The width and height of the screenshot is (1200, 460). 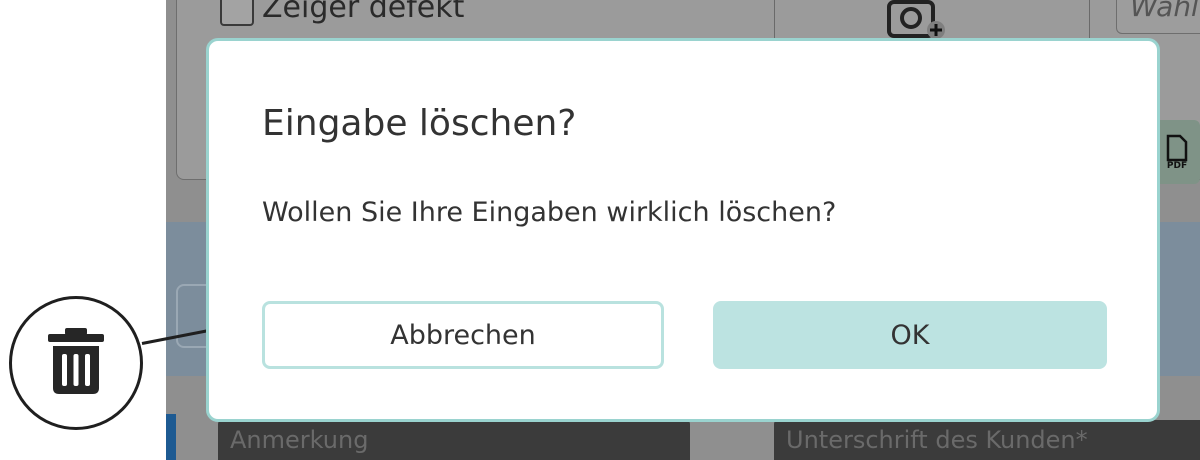 What do you see at coordinates (454, 440) in the screenshot?
I see `note-field: Anmerkung` at bounding box center [454, 440].